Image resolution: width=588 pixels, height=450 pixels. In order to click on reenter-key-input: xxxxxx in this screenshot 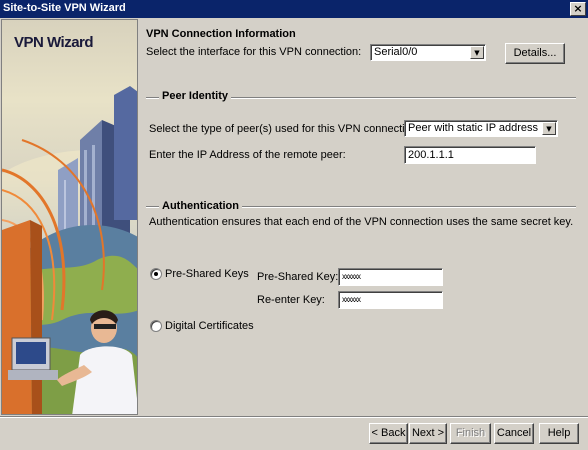, I will do `click(390, 300)`.